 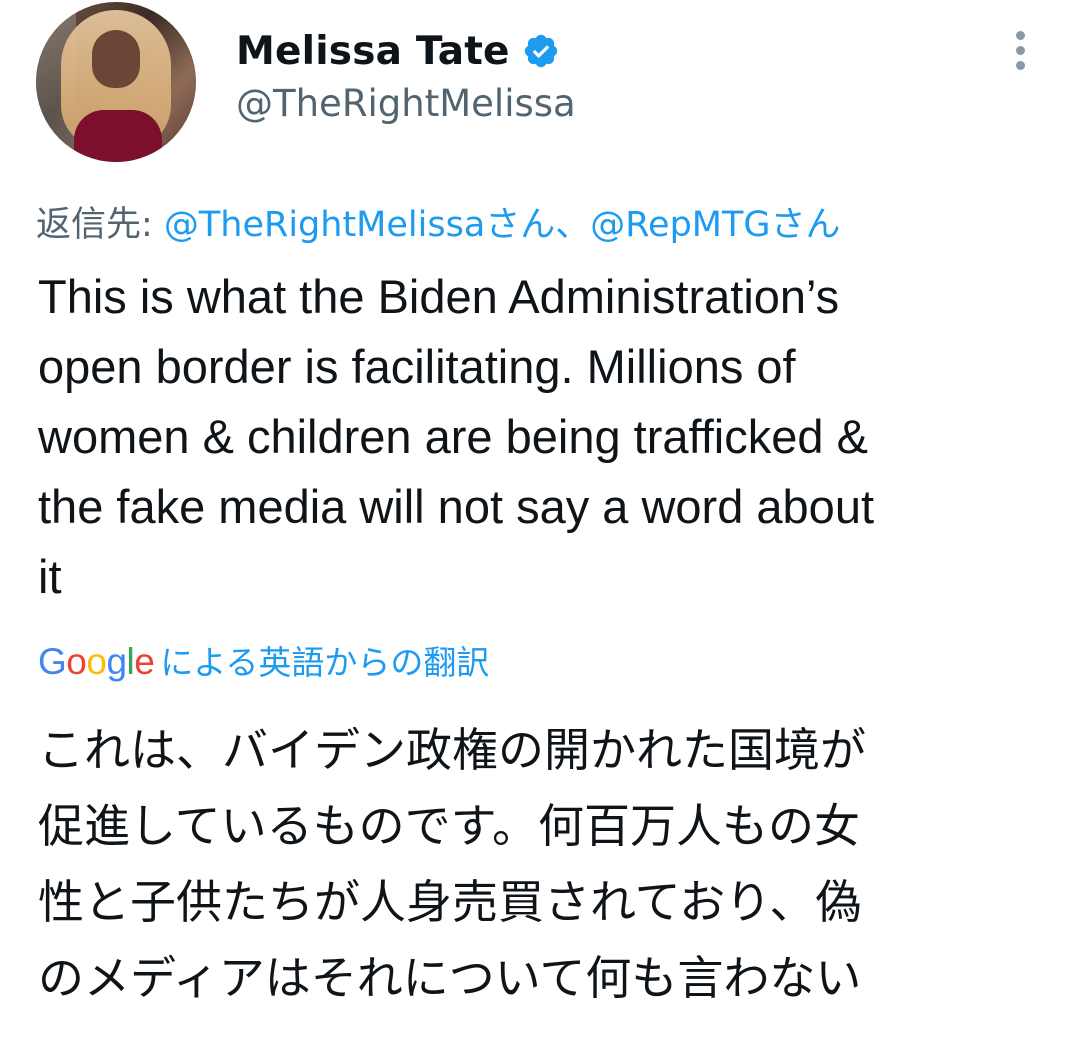 I want to click on reply-mention-therightmelissa: @TheRightMelissaさん, so click(x=359, y=225).